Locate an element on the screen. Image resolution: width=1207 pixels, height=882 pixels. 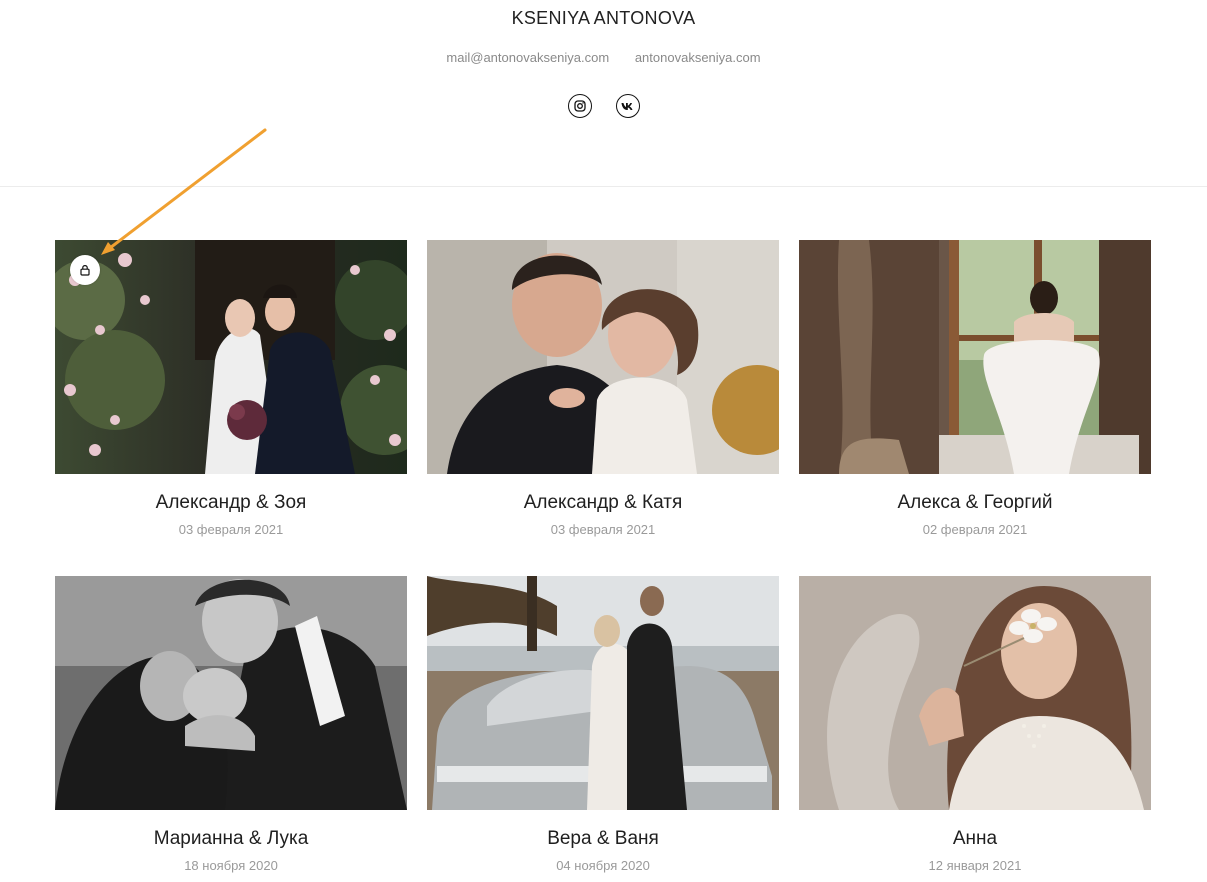
gallery-card: Вера & Ваня 04 ноября 2020 is located at coordinates (603, 725).